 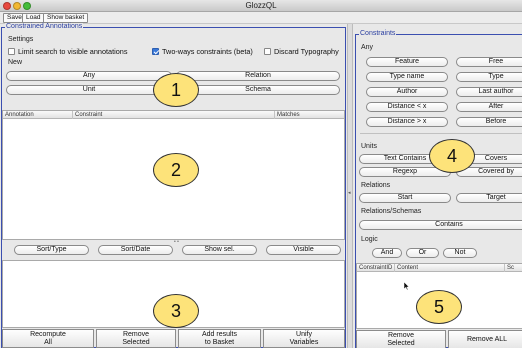 I want to click on free-button: Free, so click(x=489, y=62).